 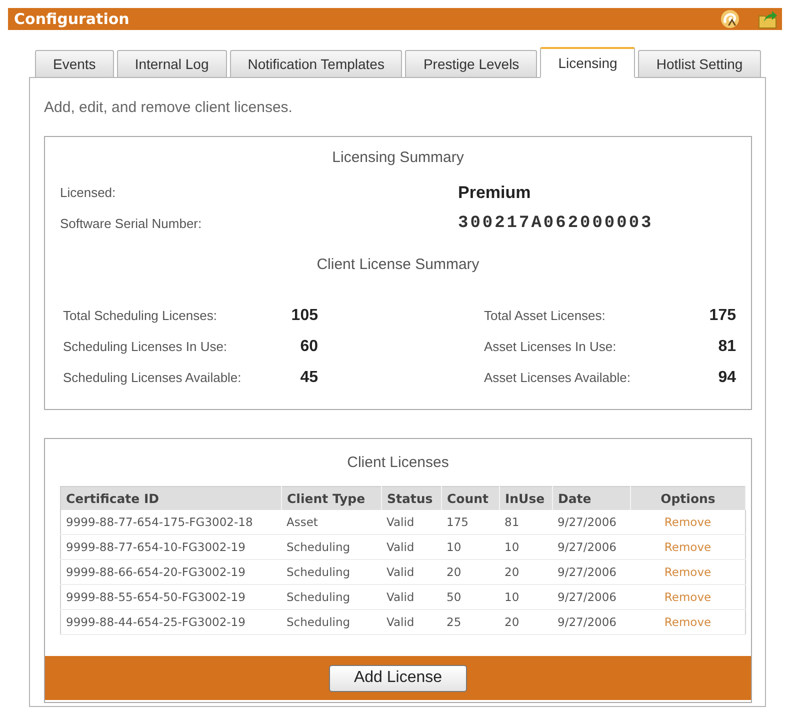 What do you see at coordinates (471, 622) in the screenshot?
I see `table-cell: 25` at bounding box center [471, 622].